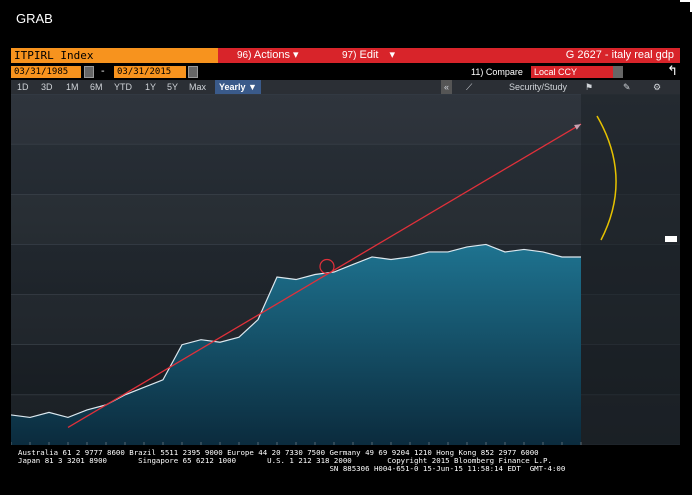  I want to click on collapse-icon: «, so click(447, 87).